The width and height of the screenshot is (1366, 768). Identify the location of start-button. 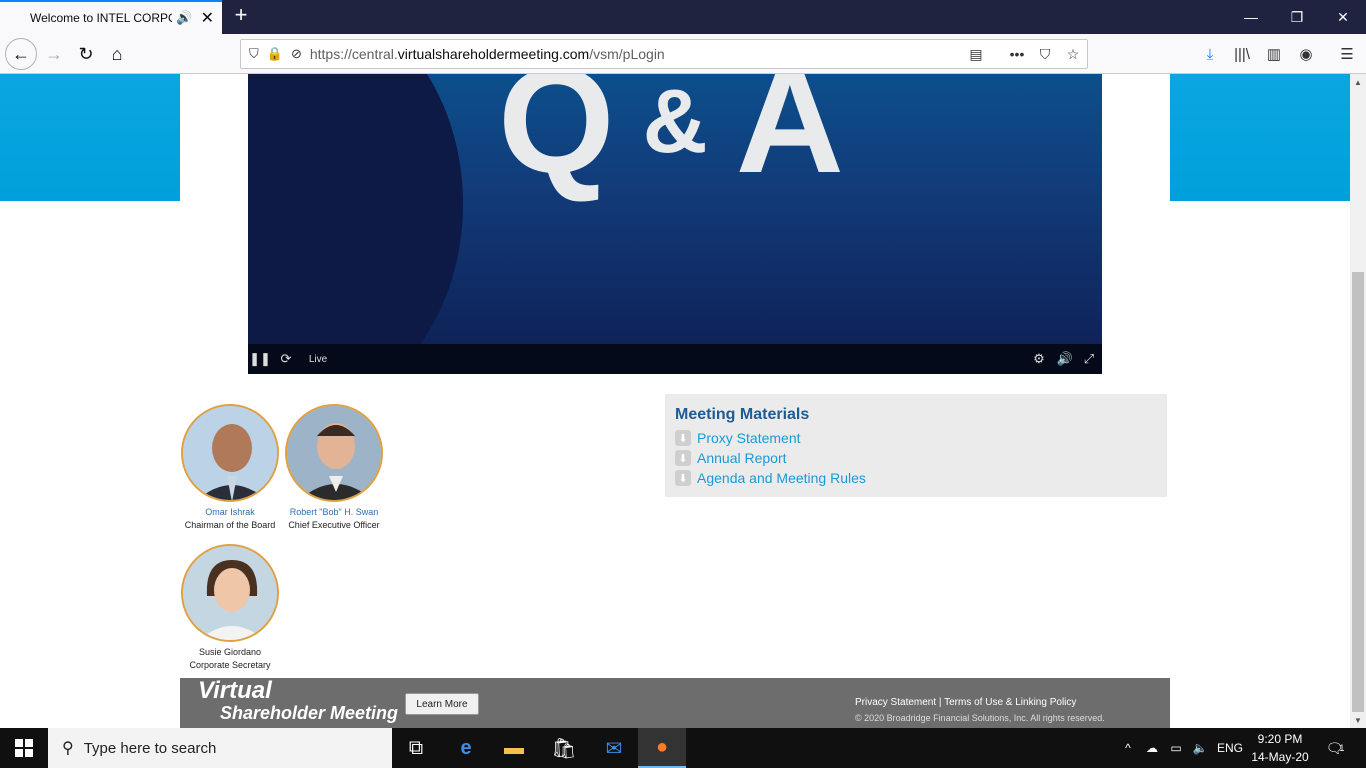
(24, 748).